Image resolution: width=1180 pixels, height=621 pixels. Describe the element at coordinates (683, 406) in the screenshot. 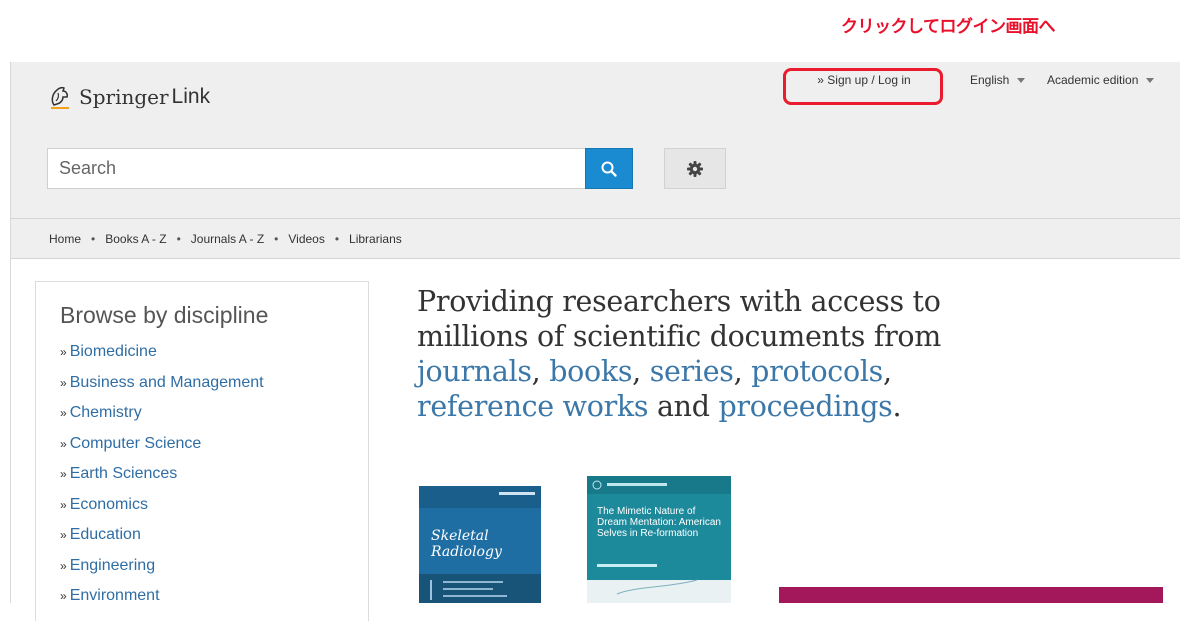

I see `and-text: and` at that location.